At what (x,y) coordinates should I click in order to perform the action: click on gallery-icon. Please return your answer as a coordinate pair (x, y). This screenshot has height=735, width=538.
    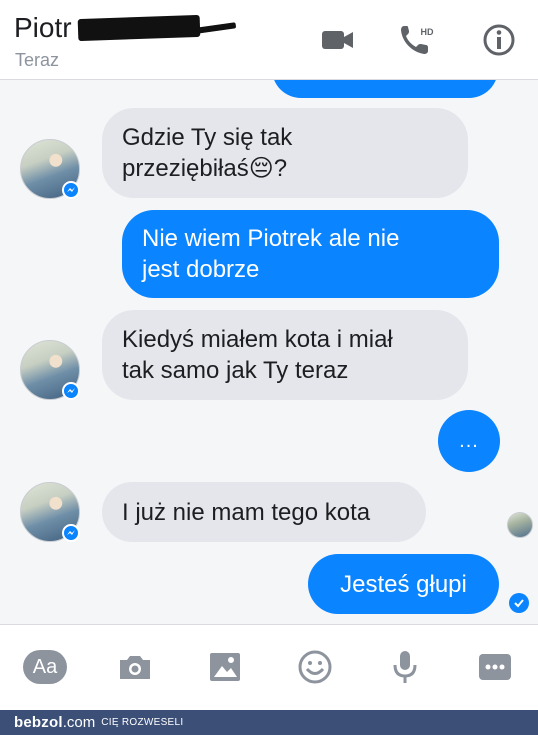
    Looking at the image, I should click on (225, 667).